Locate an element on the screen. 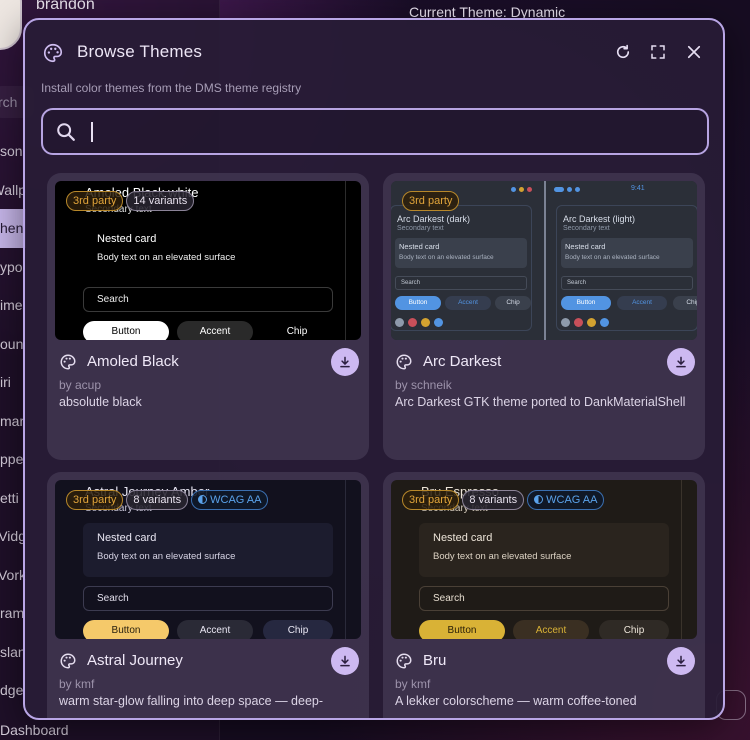  dialog-header: Browse Themes is located at coordinates (374, 50).